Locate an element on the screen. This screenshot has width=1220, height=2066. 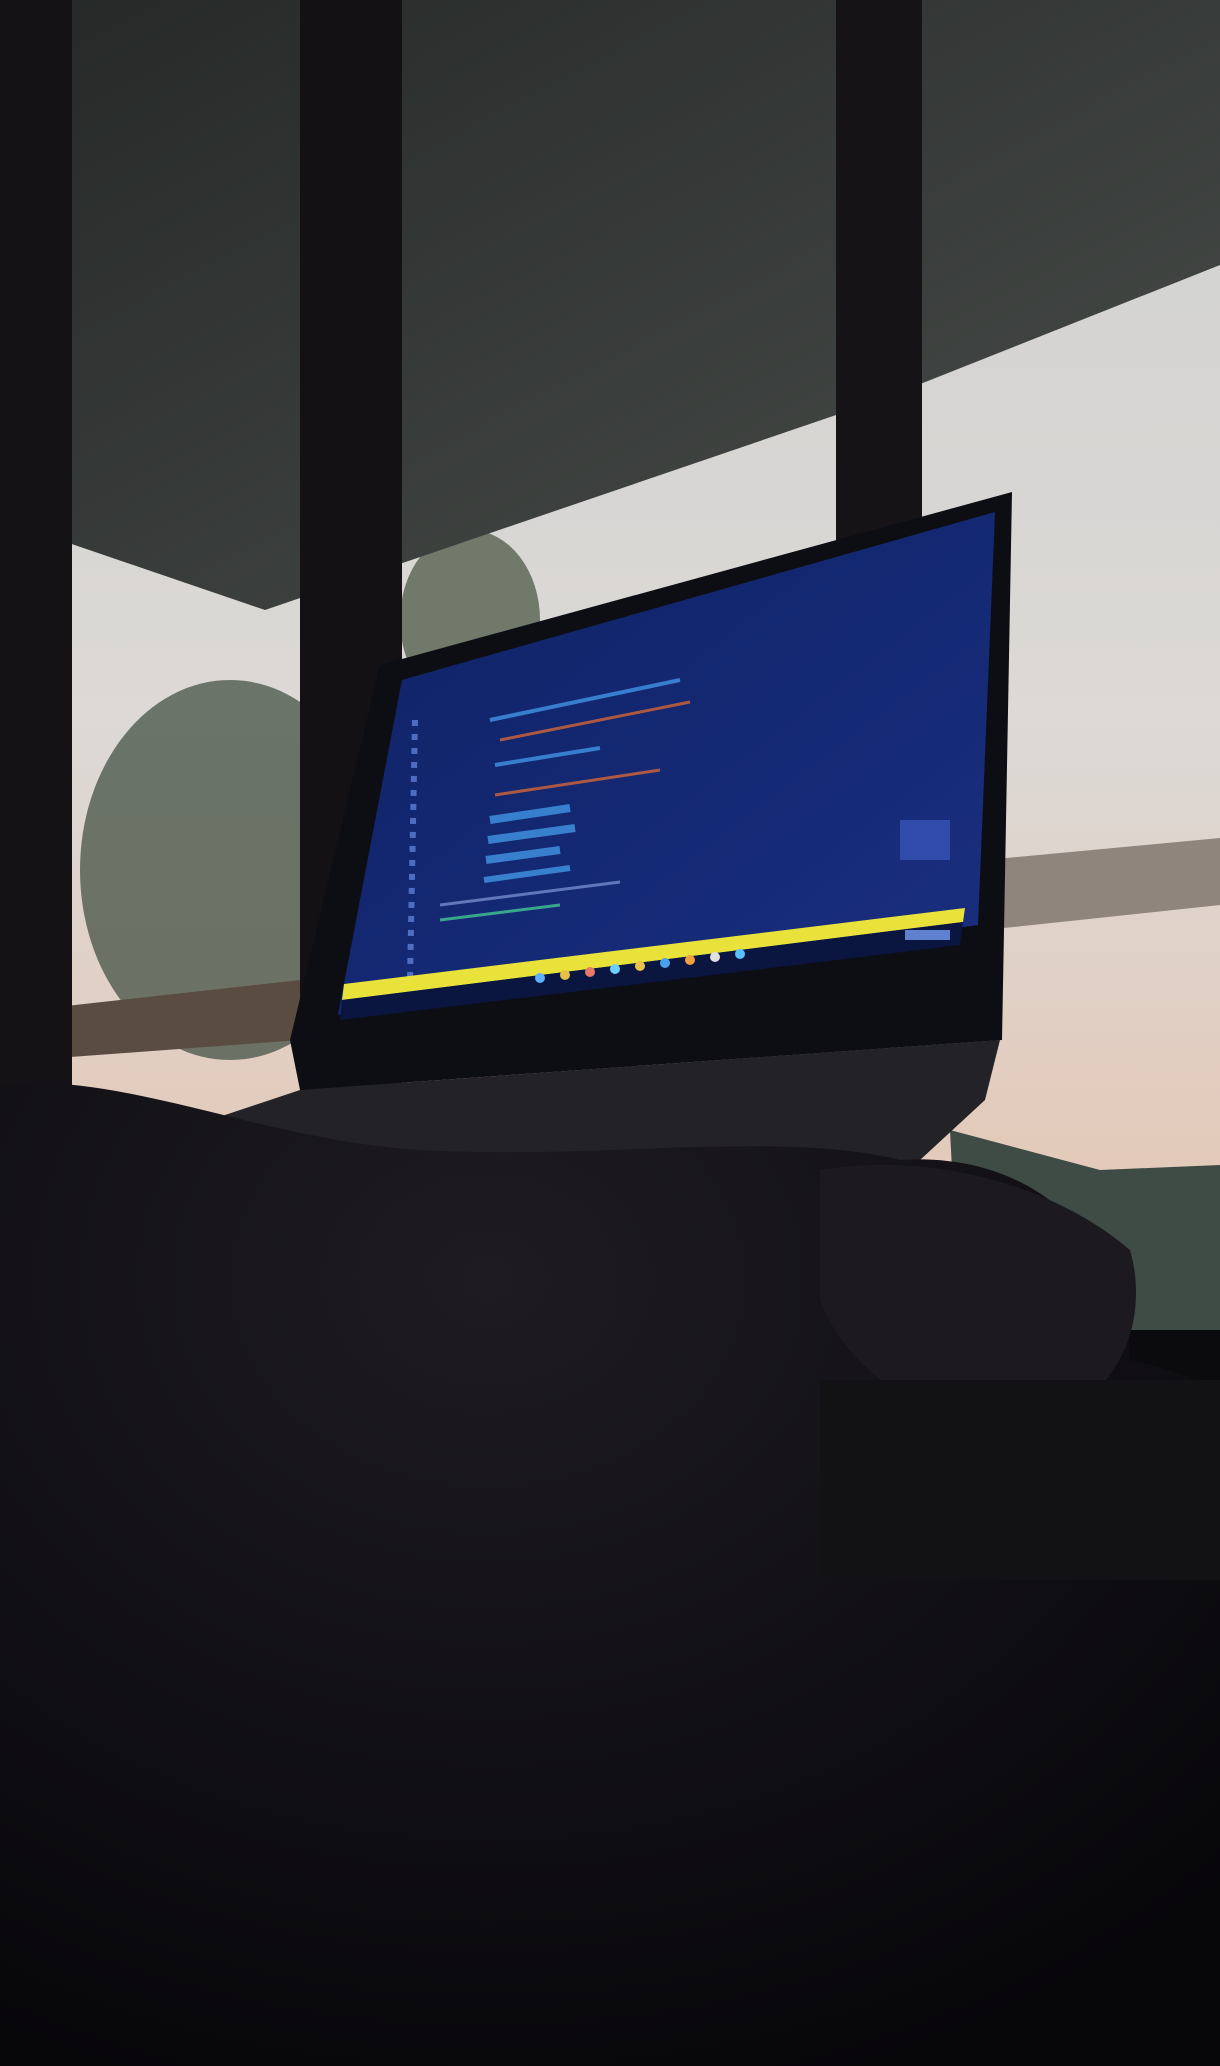
system-tray-icons is located at coordinates (927, 935).